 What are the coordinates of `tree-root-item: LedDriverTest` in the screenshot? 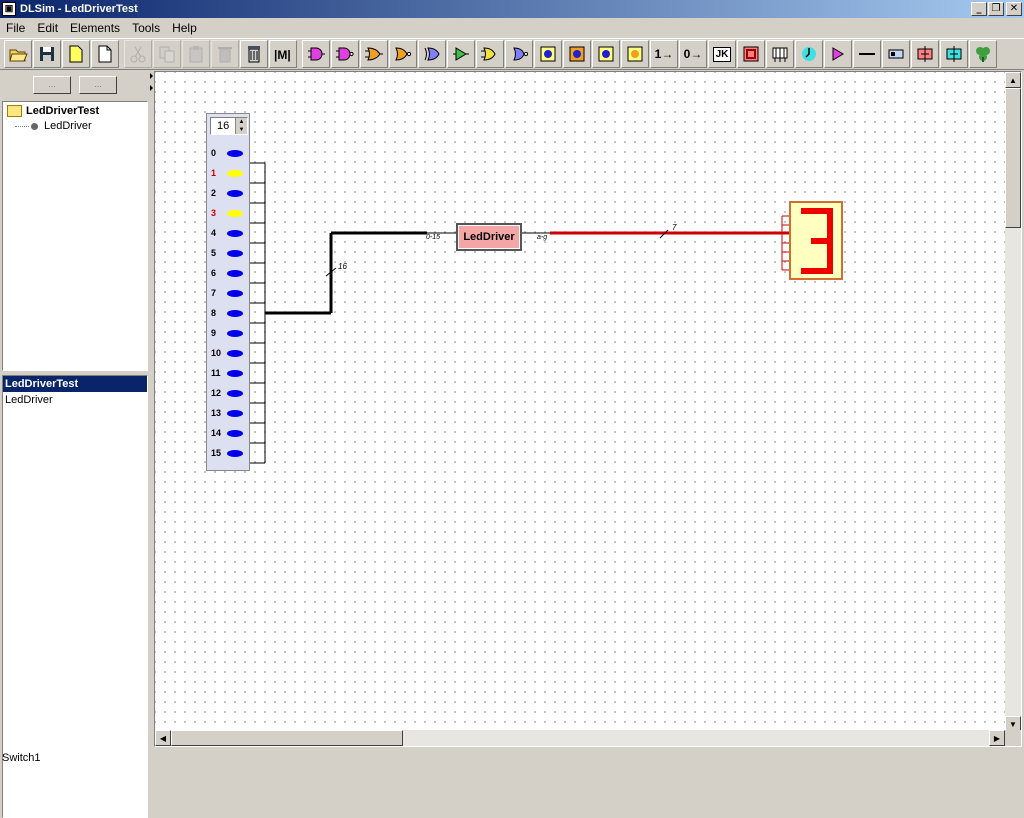 It's located at (53, 111).